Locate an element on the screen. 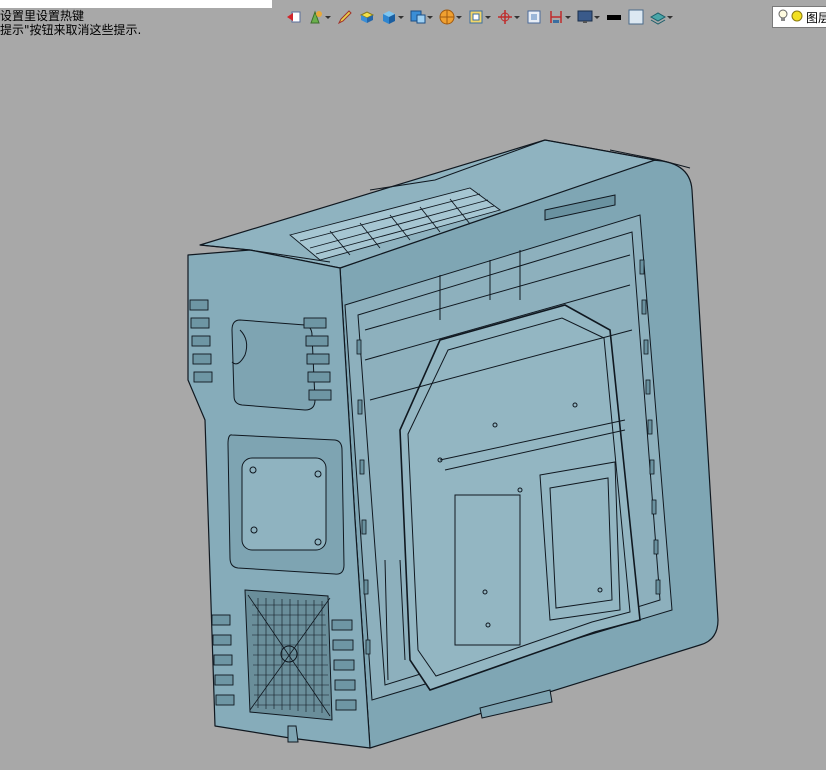 The height and width of the screenshot is (770, 826). front-upper-panel is located at coordinates (273, 365).